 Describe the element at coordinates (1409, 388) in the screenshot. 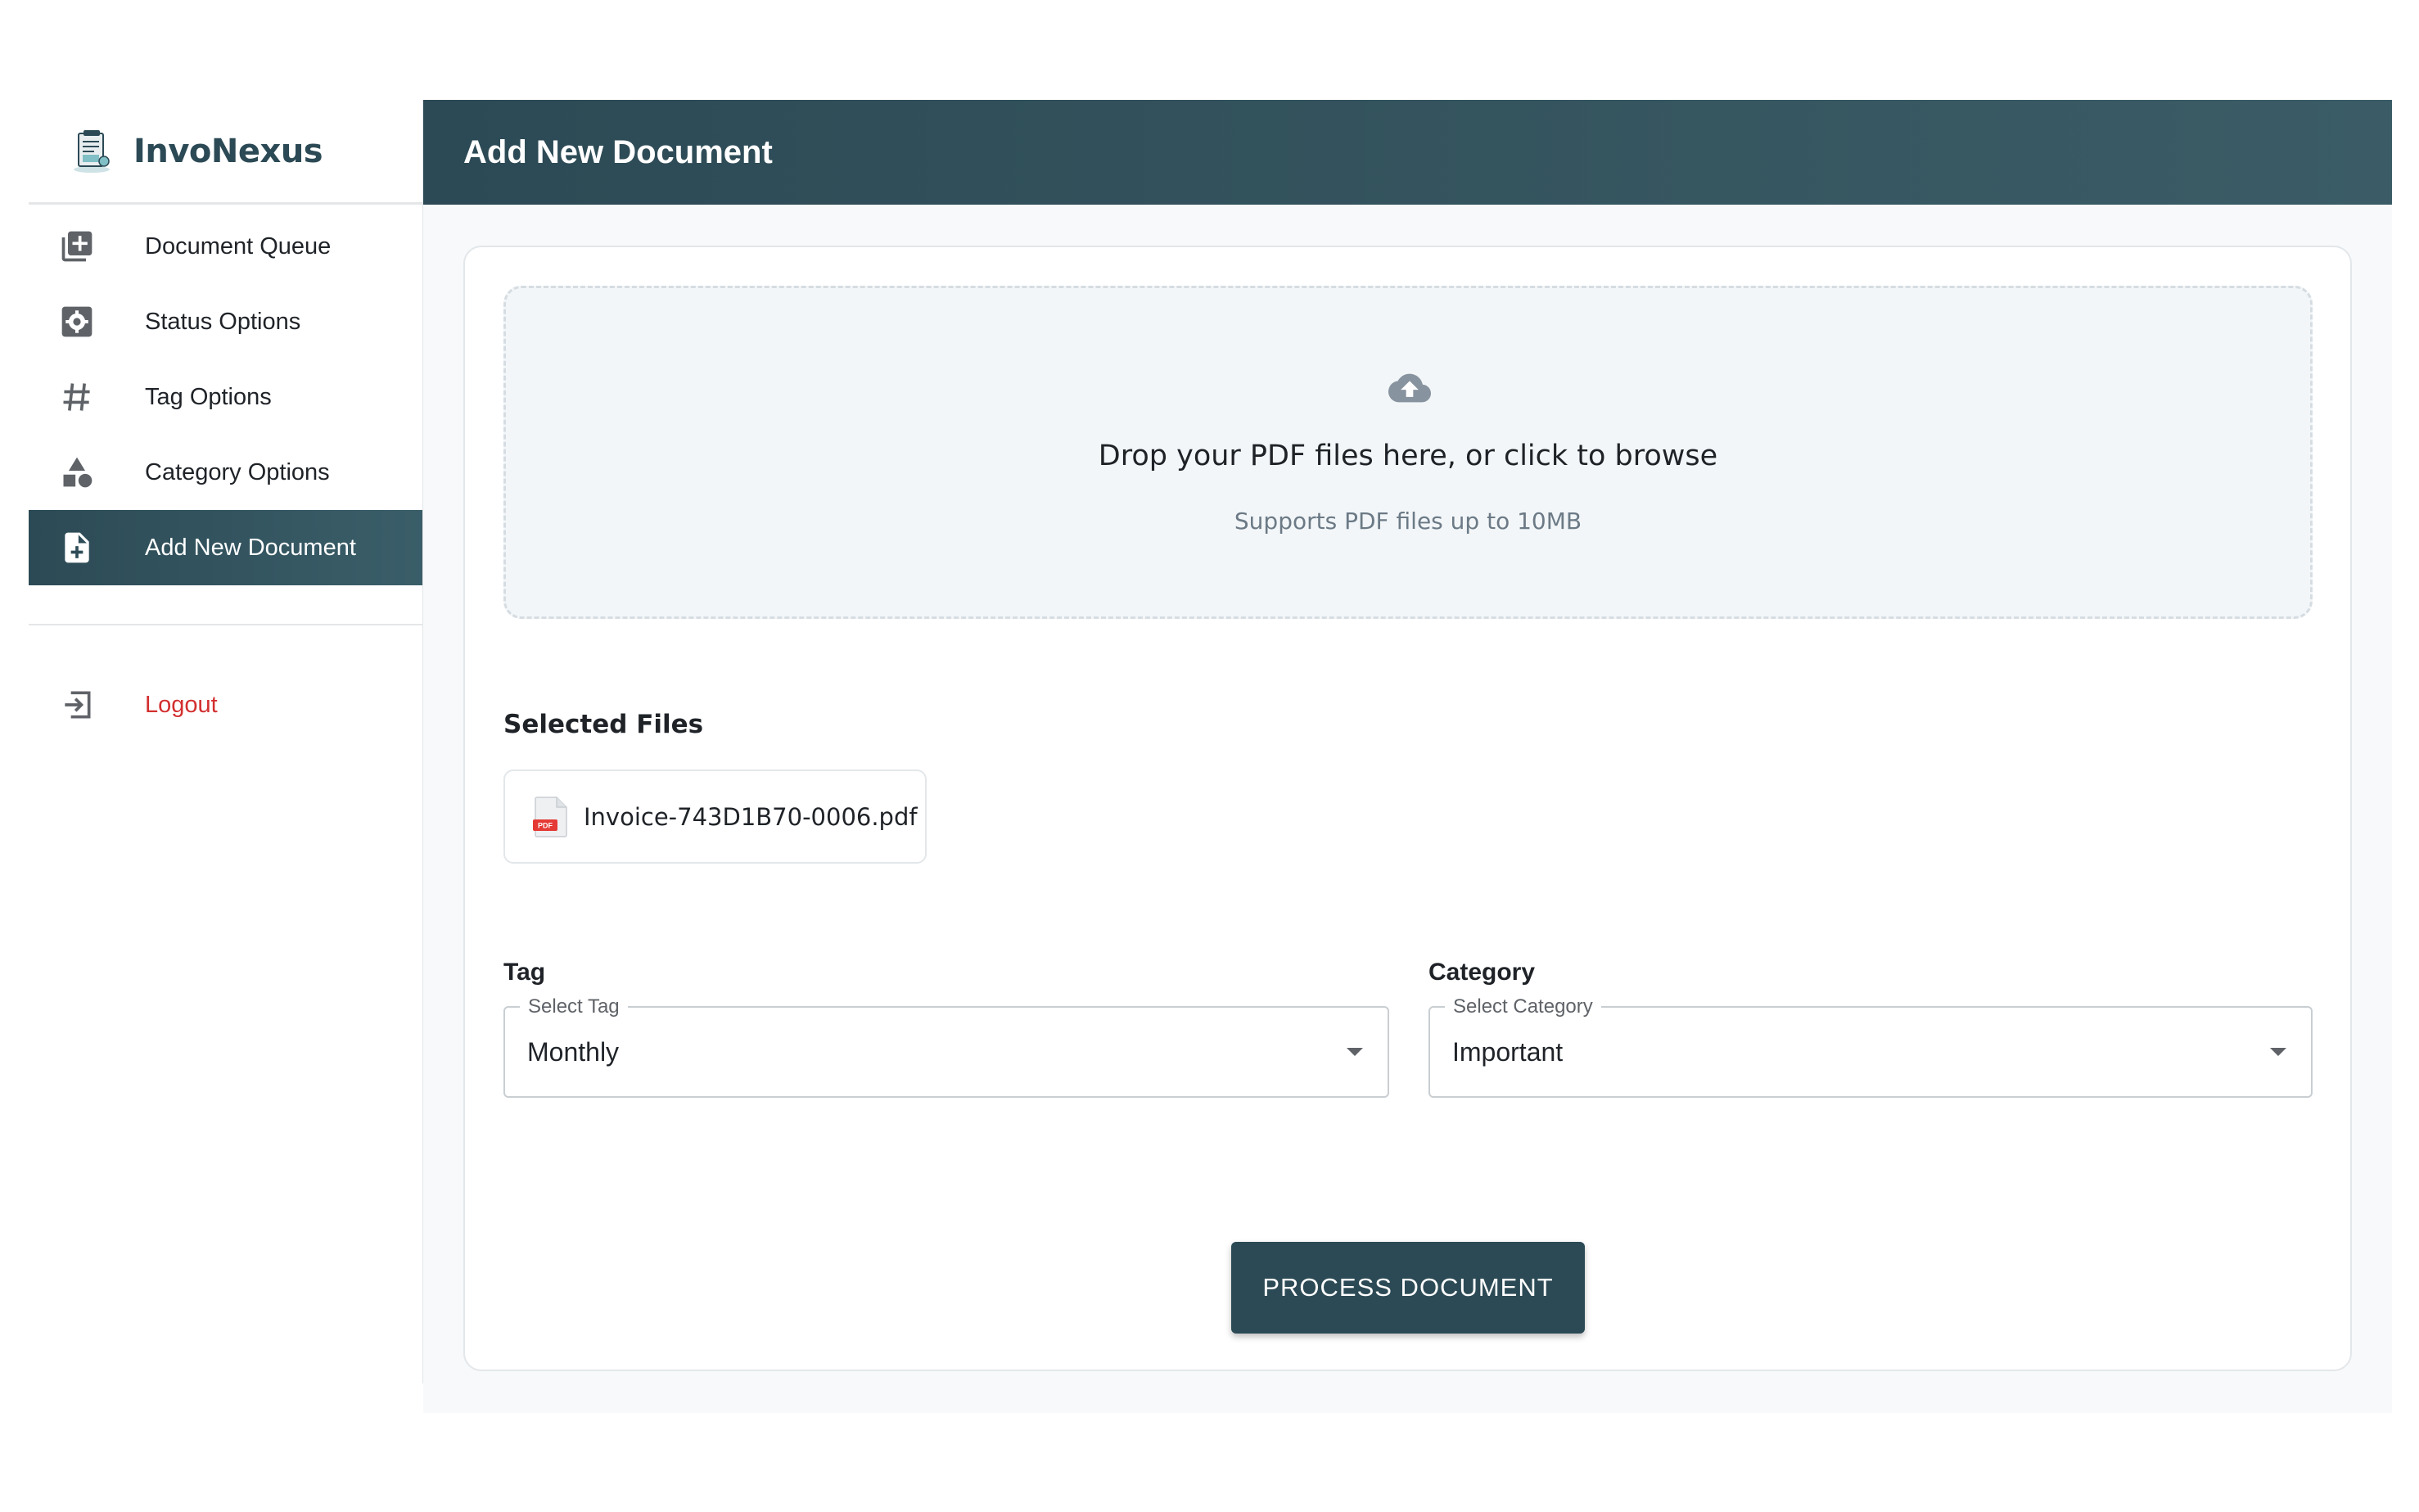

I see `cloud-upload-icon` at that location.